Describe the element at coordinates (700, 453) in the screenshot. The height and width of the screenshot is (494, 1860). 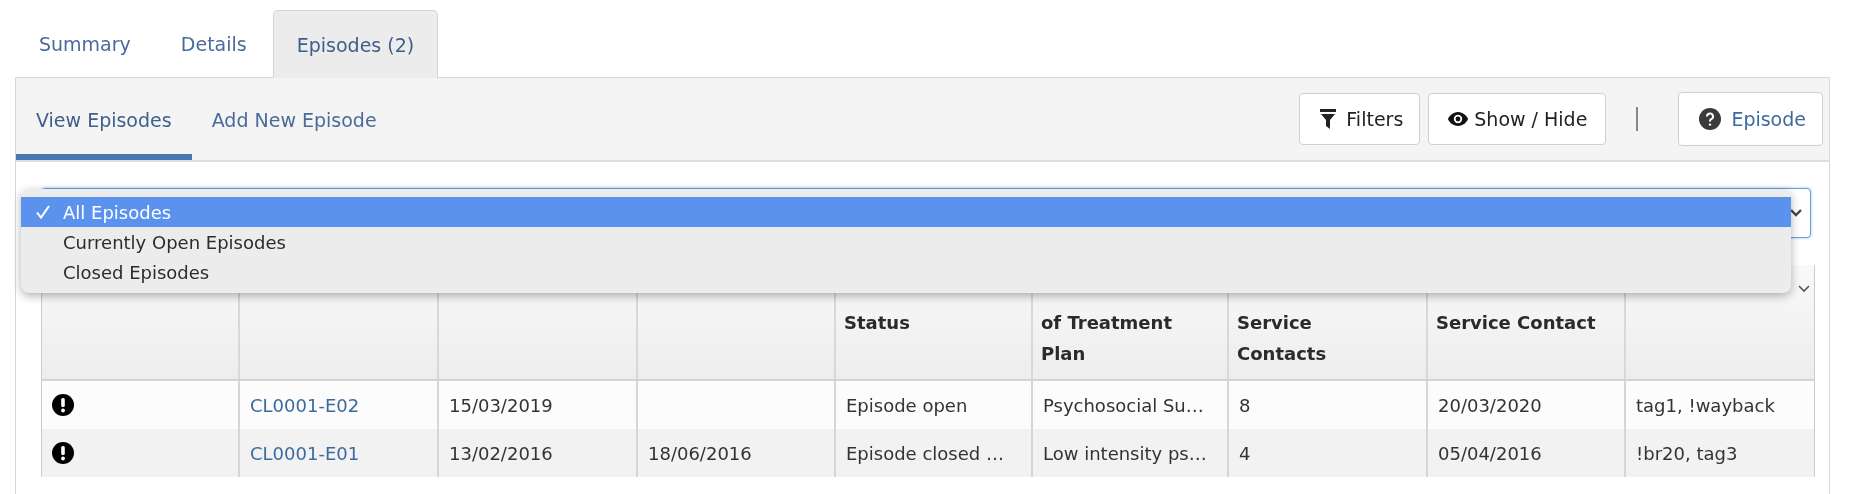
I see `table-cell: 18/06/2016` at that location.